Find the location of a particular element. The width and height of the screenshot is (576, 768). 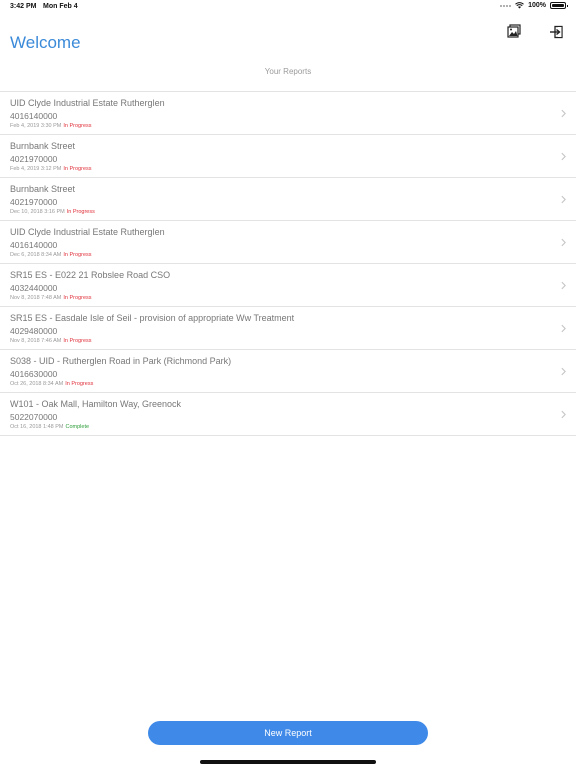

status-bar: 3:42 PM Mon Feb 4 100% is located at coordinates (288, 7).